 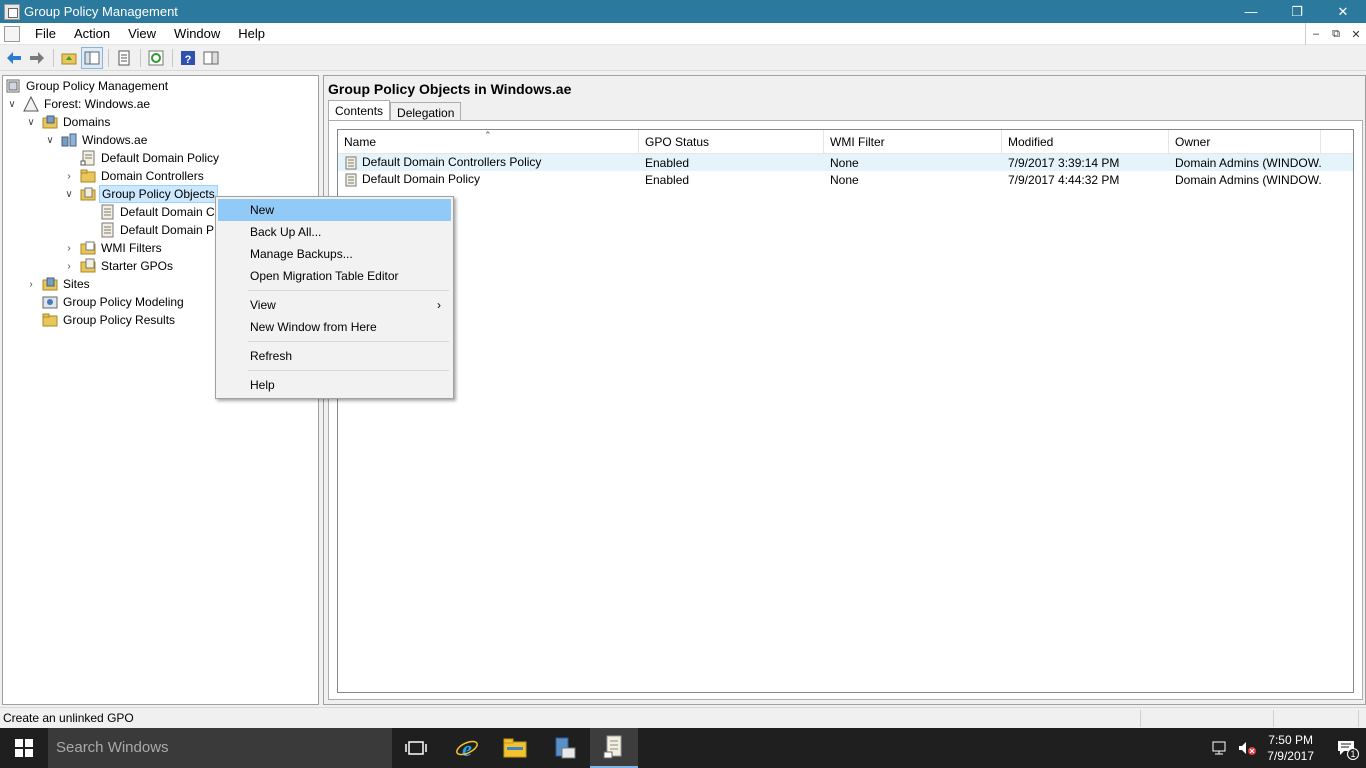 What do you see at coordinates (119, 320) in the screenshot?
I see `tree-label: Group Policy Results` at bounding box center [119, 320].